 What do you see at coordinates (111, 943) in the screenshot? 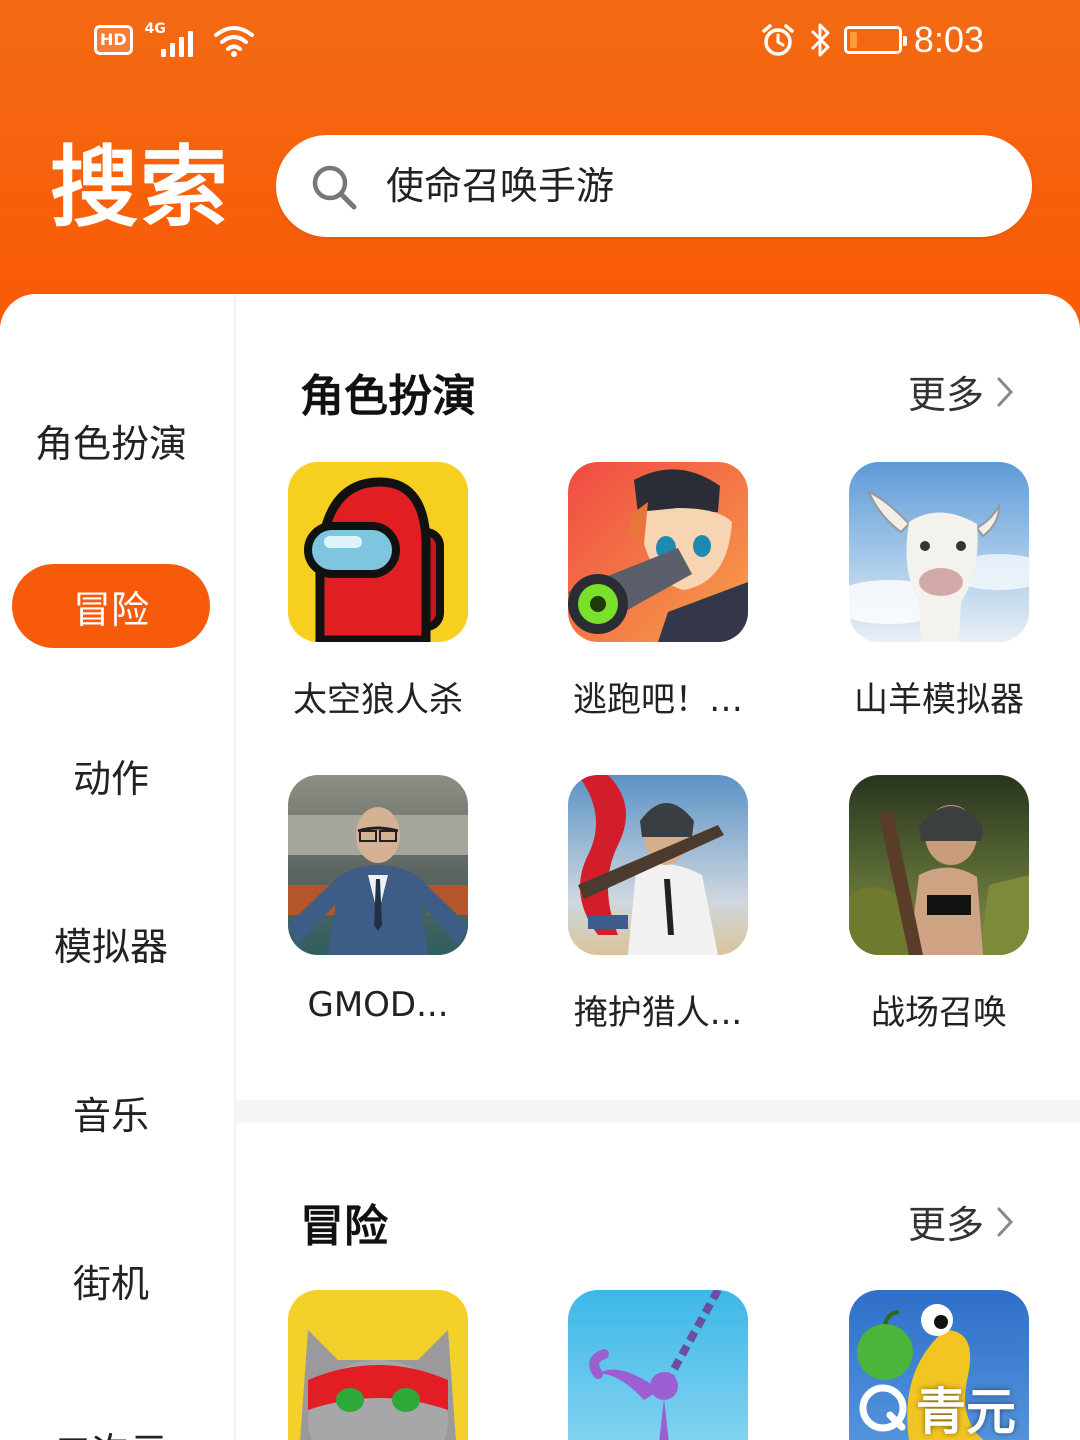
I see `sidebar-item-simulator: 模拟器` at bounding box center [111, 943].